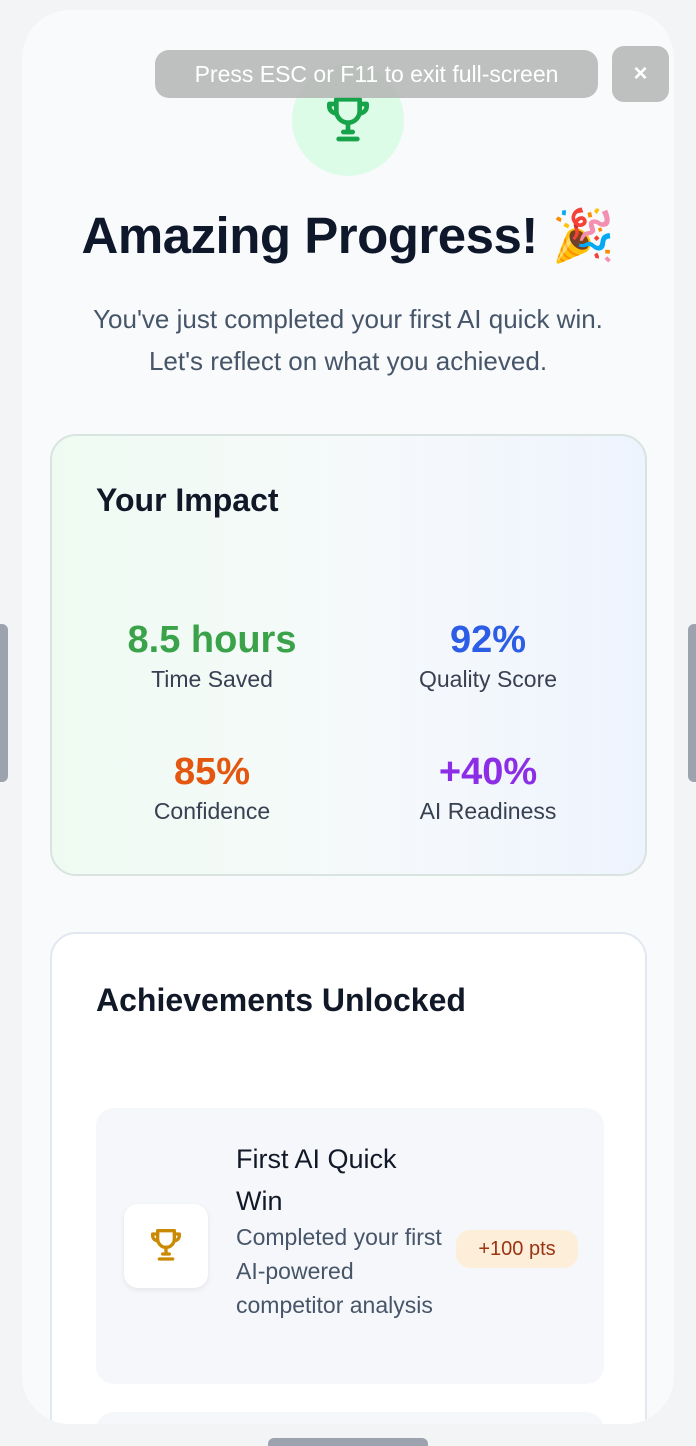  What do you see at coordinates (640, 74) in the screenshot?
I see `fullscreen-close-button: ×` at bounding box center [640, 74].